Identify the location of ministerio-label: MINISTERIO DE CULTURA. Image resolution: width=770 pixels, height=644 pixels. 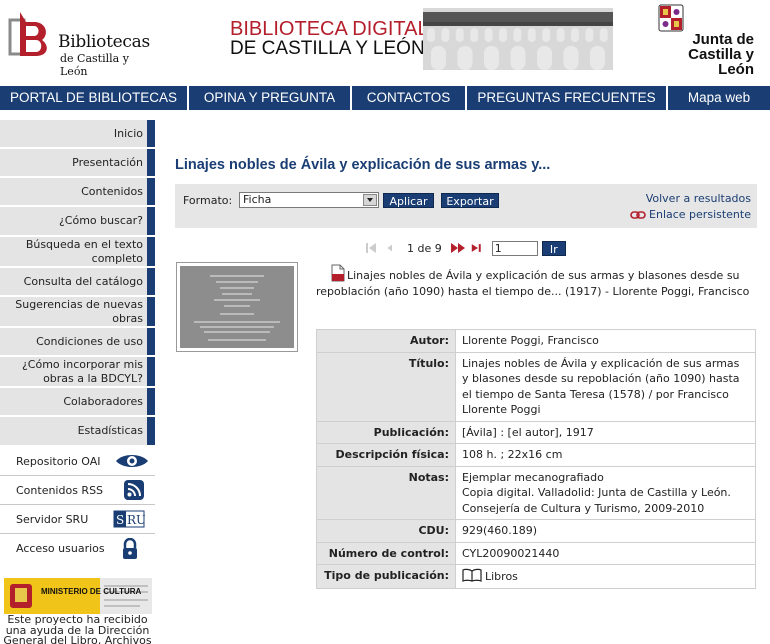
(91, 591).